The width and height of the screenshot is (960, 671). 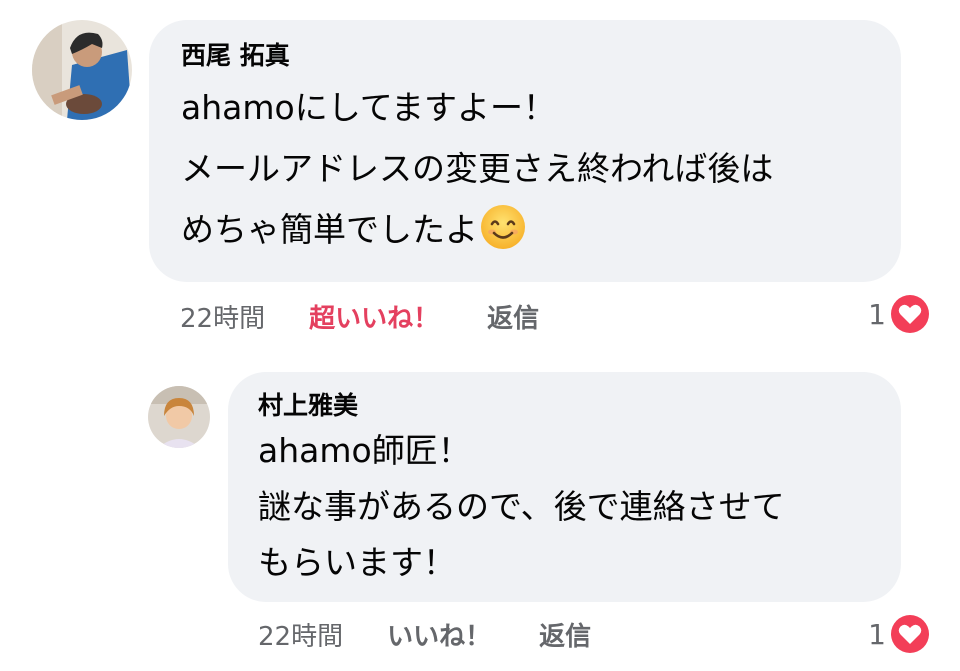 What do you see at coordinates (541, 56) in the screenshot?
I see `comment-author: 西尾 拓真` at bounding box center [541, 56].